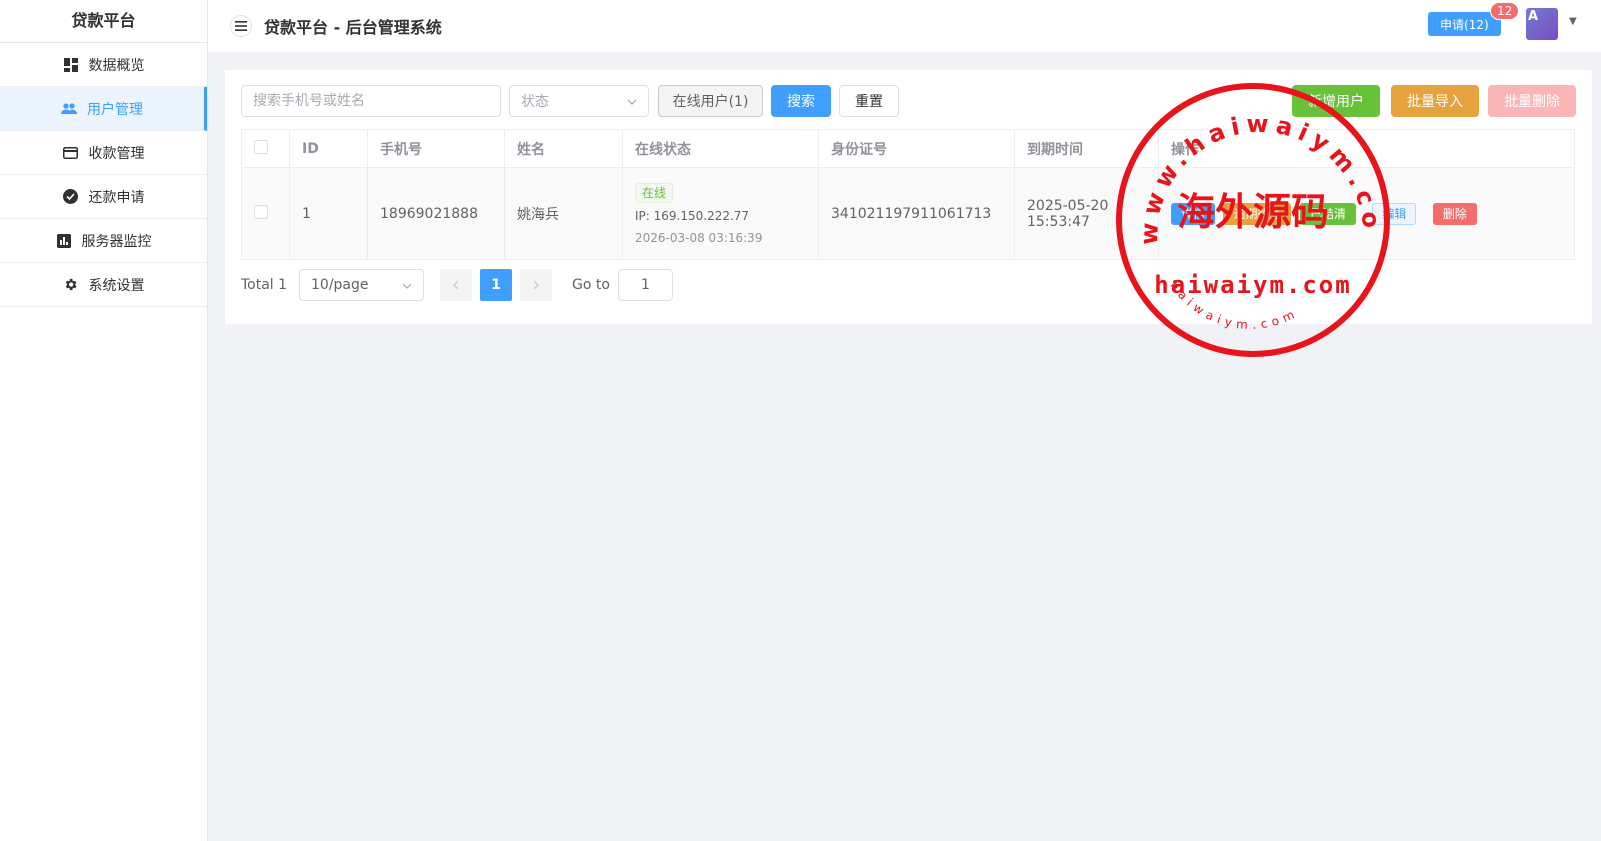 This screenshot has height=841, width=1601. I want to click on batch-import-button: 批量导入, so click(1435, 101).